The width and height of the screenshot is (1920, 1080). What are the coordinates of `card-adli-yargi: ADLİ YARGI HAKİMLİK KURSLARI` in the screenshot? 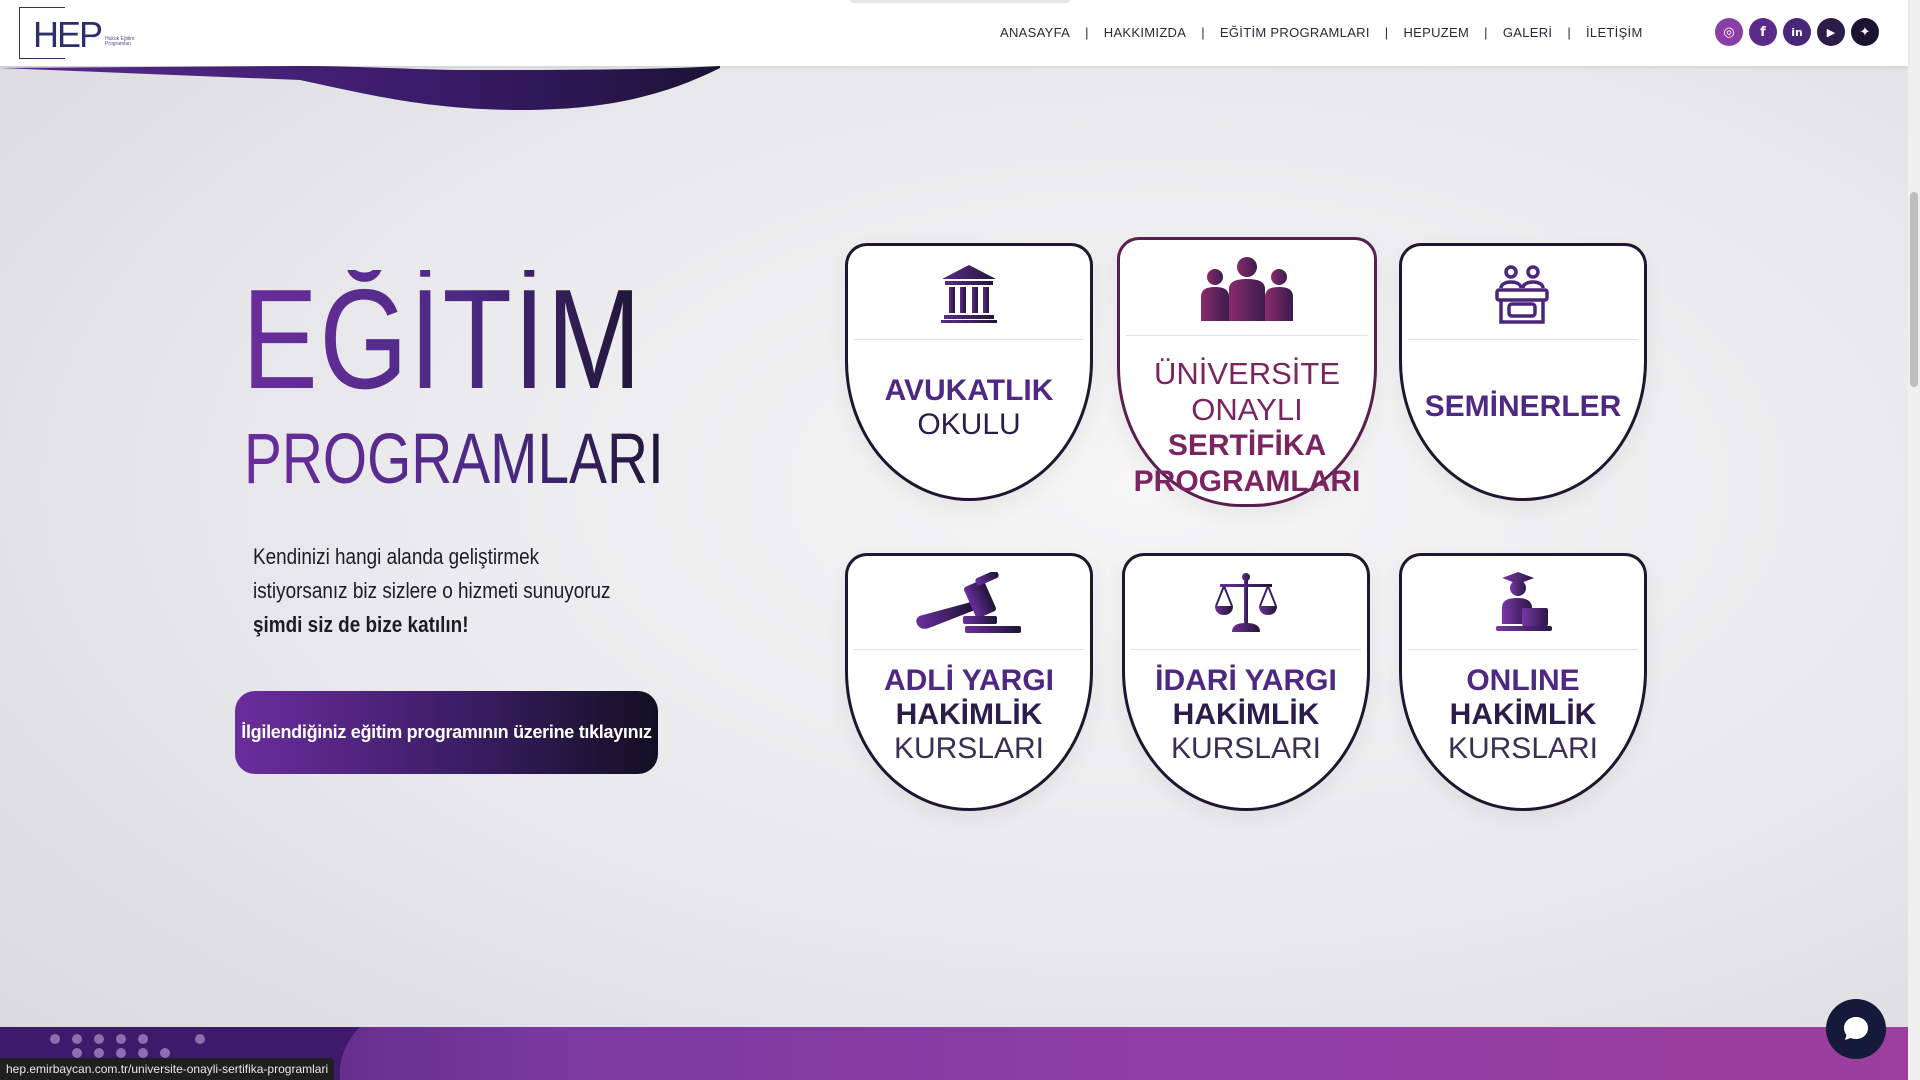 It's located at (969, 682).